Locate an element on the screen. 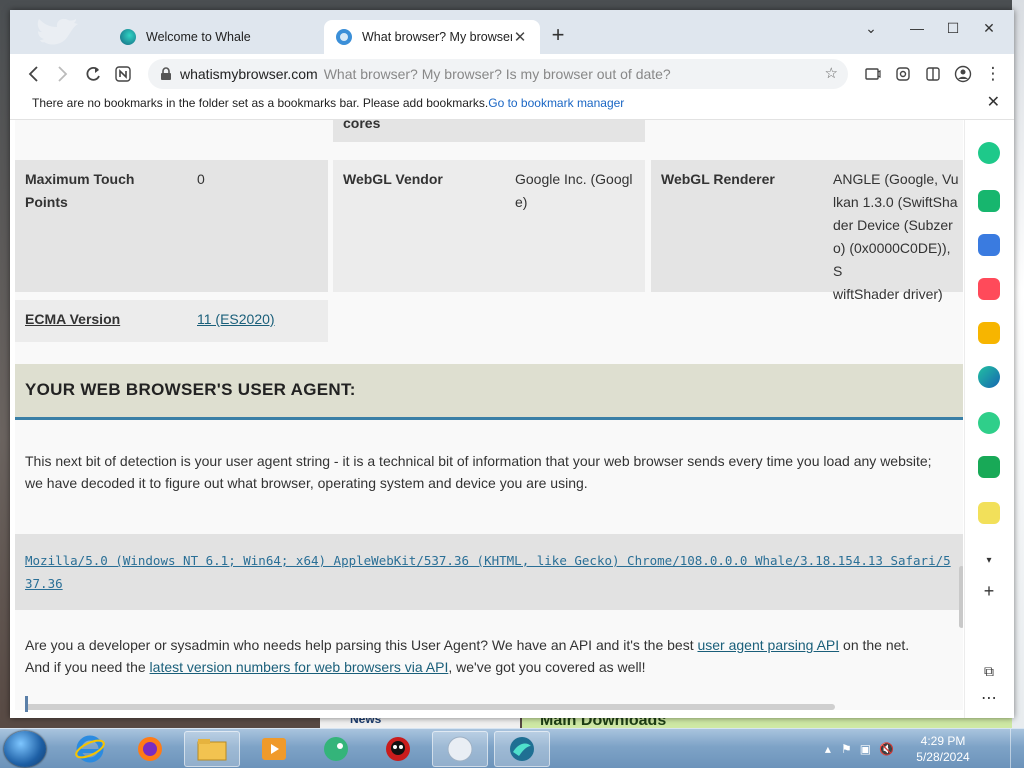 Image resolution: width=1024 pixels, height=768 pixels. url-domain: whatismybrowser.com is located at coordinates (249, 74).